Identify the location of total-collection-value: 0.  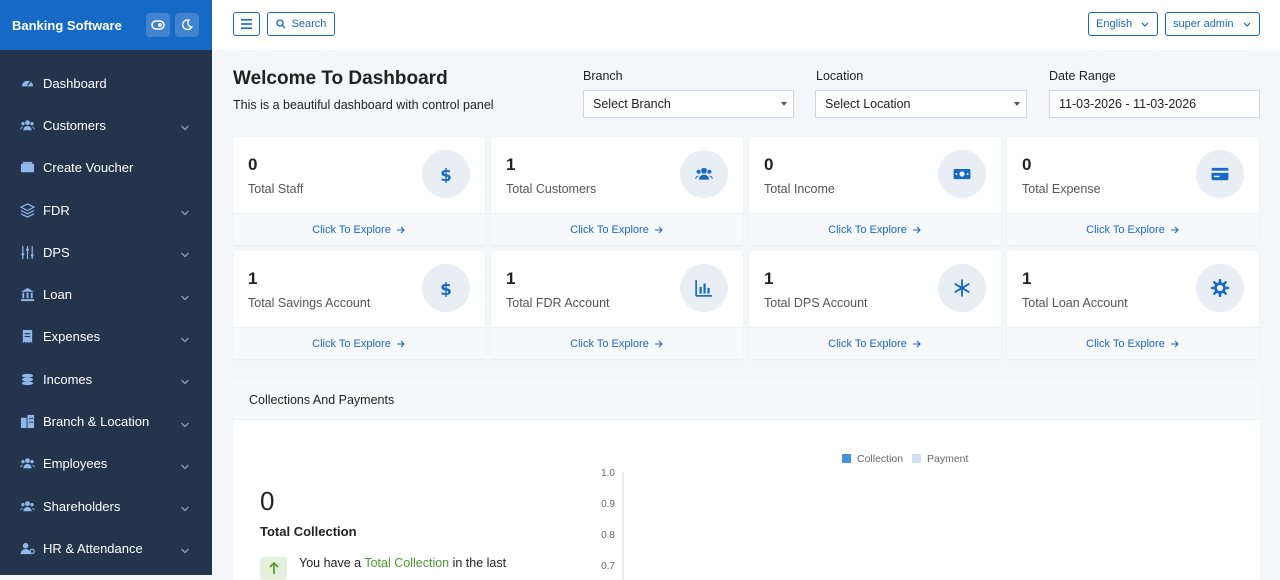
(267, 501).